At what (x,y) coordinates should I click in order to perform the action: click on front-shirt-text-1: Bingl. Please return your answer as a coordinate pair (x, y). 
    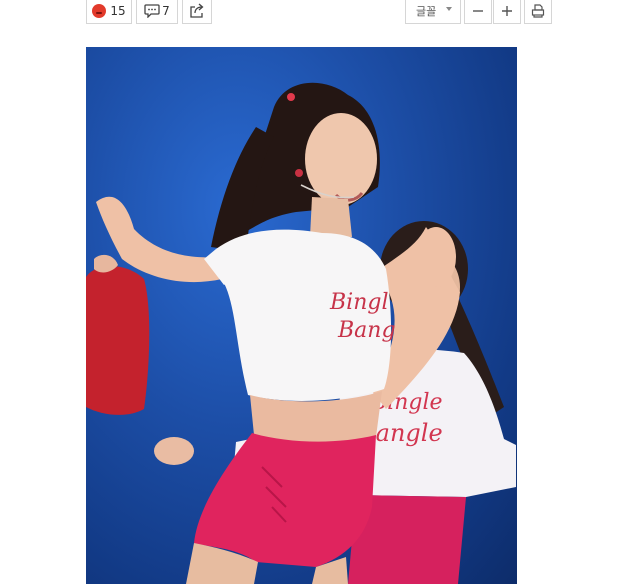
    Looking at the image, I should click on (359, 302).